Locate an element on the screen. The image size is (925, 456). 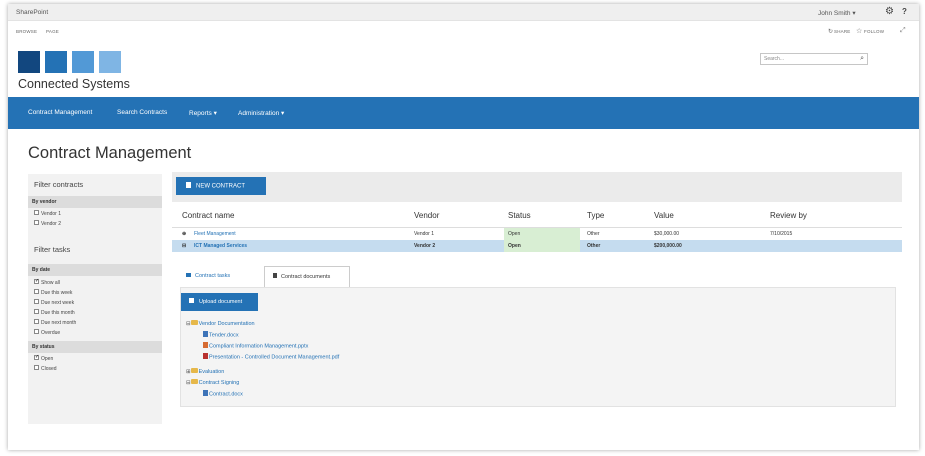
upload-icon is located at coordinates (191, 301).